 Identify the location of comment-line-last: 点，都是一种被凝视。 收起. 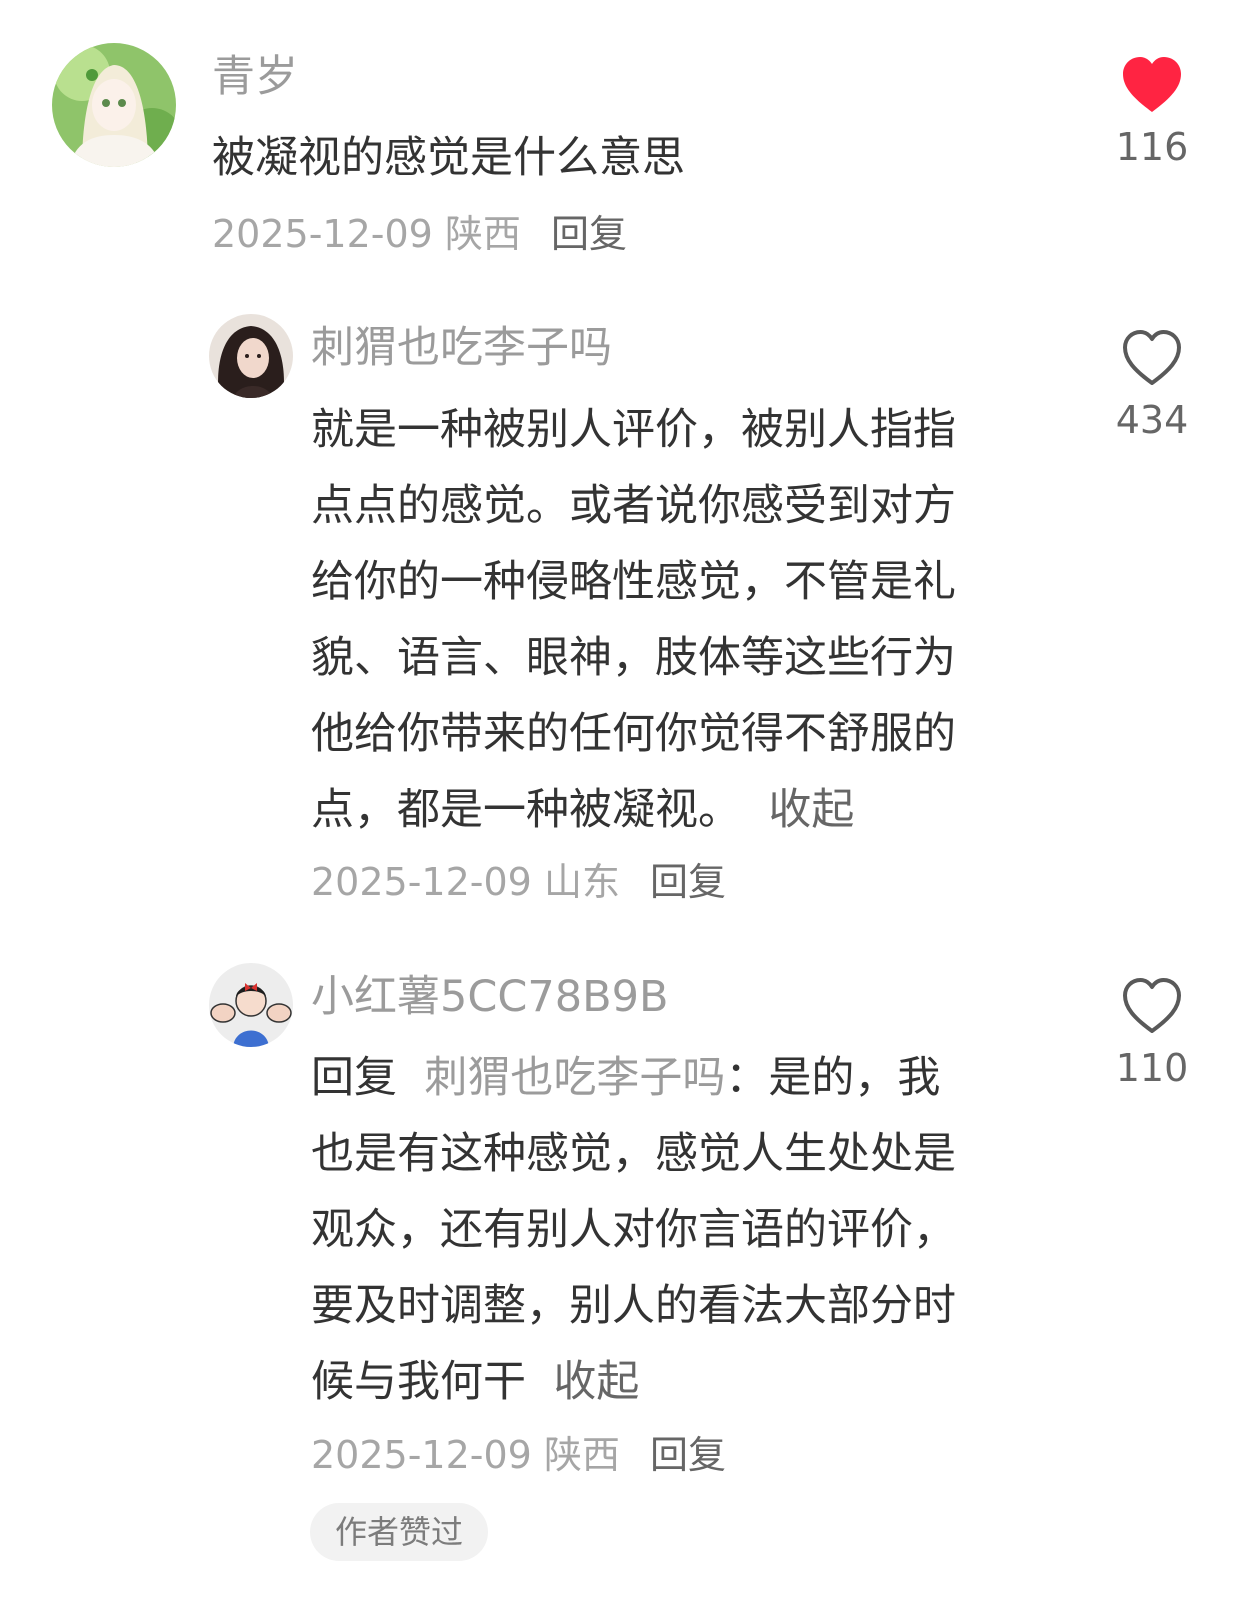
(633, 810).